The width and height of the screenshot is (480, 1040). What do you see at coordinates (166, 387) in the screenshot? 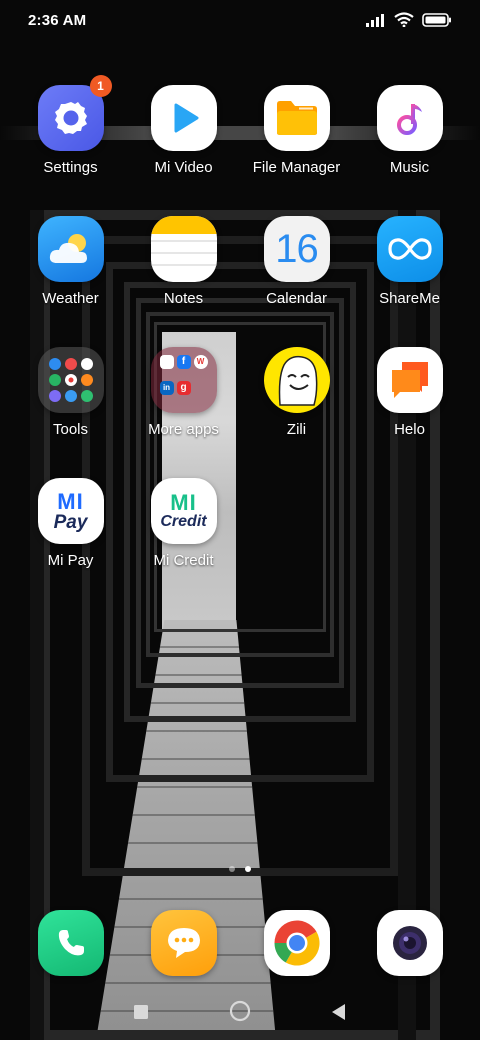
I see `linkedin-mini-icon: in` at bounding box center [166, 387].